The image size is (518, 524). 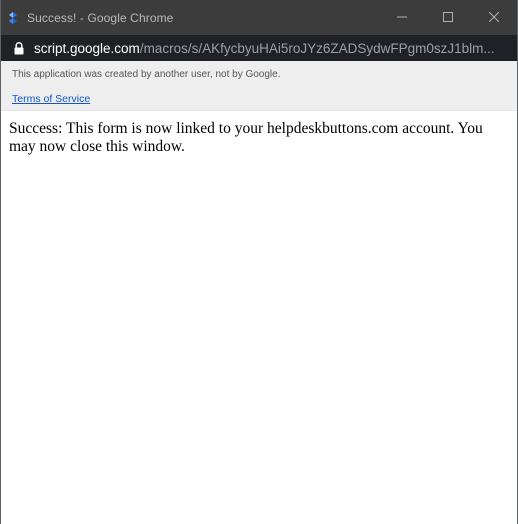 I want to click on minimize-icon, so click(x=402, y=18).